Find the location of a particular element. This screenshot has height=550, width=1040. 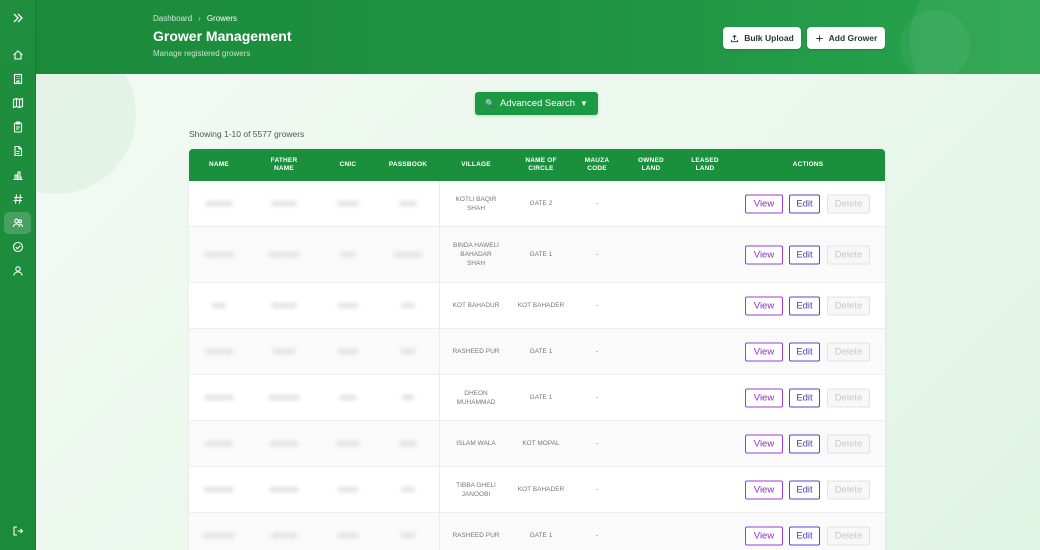

document-icon is located at coordinates (17, 151).